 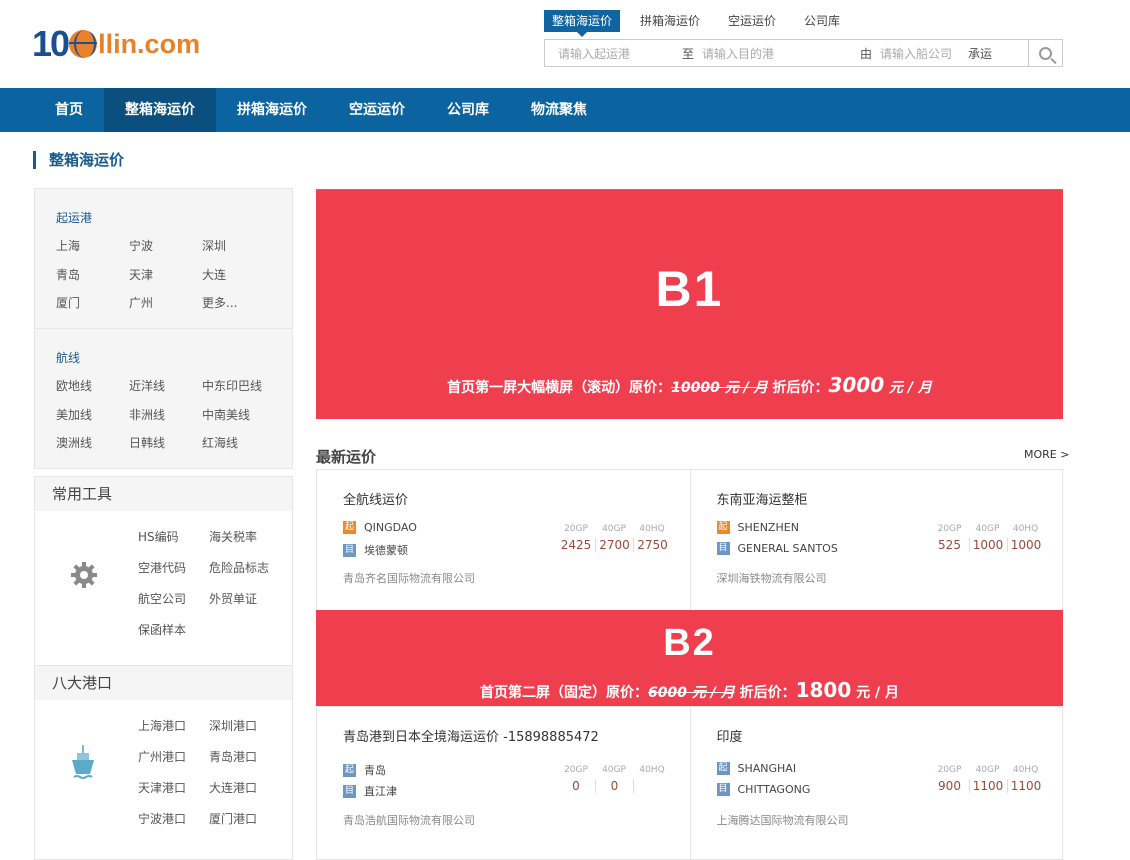 What do you see at coordinates (594, 53) in the screenshot?
I see `origin-port-input: 请输入起运港` at bounding box center [594, 53].